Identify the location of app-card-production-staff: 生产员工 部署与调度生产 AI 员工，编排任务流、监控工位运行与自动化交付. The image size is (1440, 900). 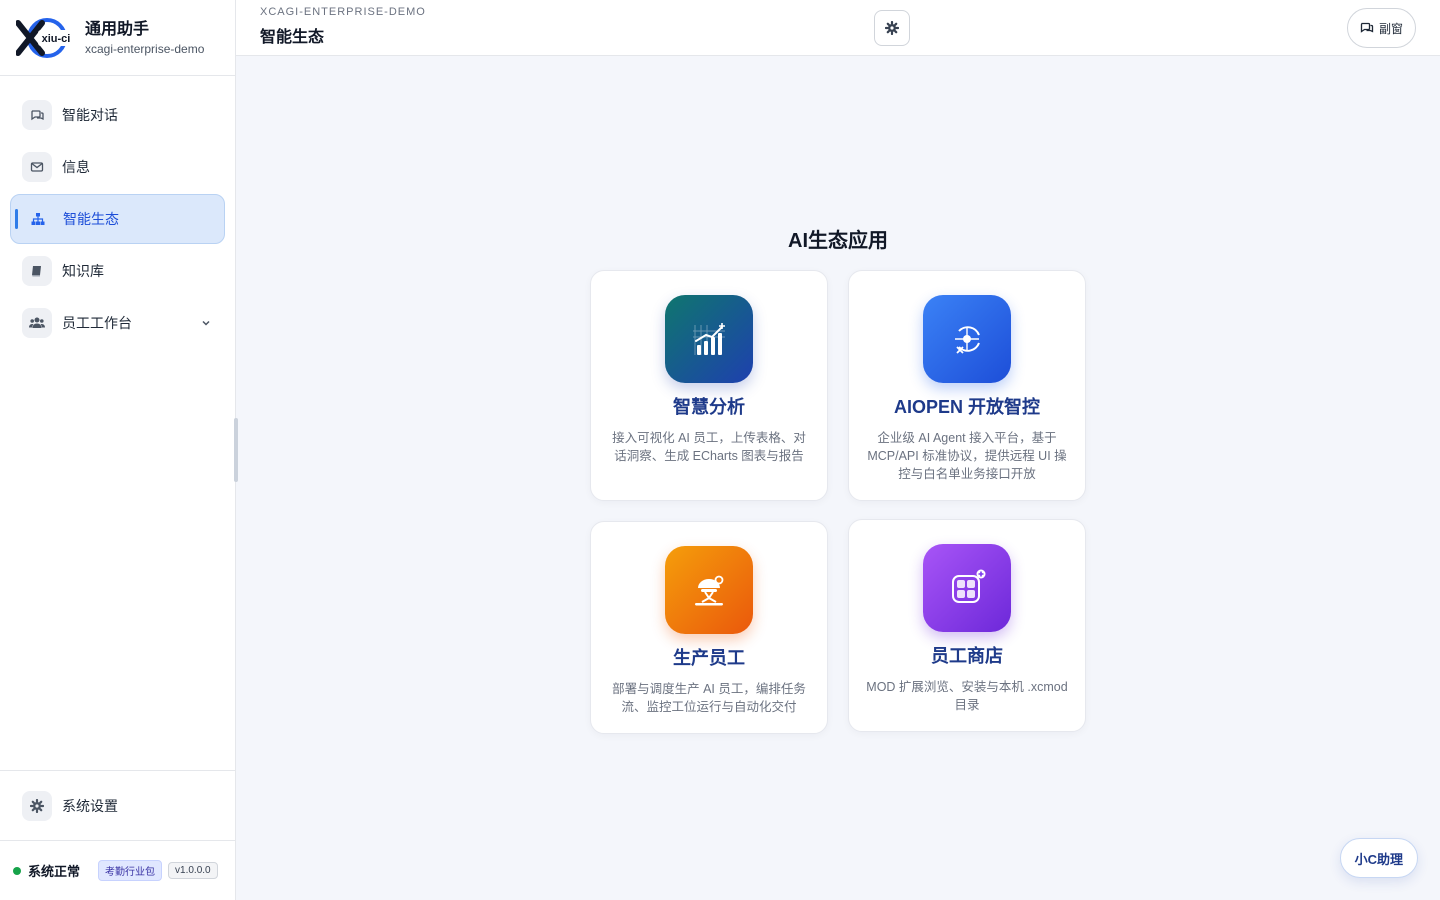
(709, 627).